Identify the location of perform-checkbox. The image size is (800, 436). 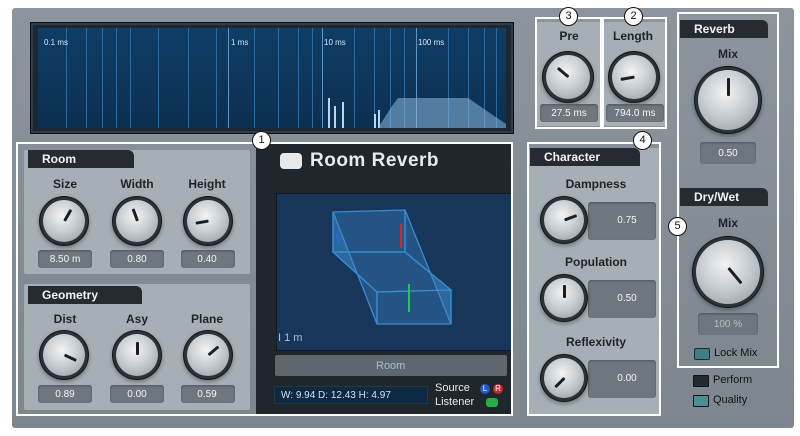
(701, 381).